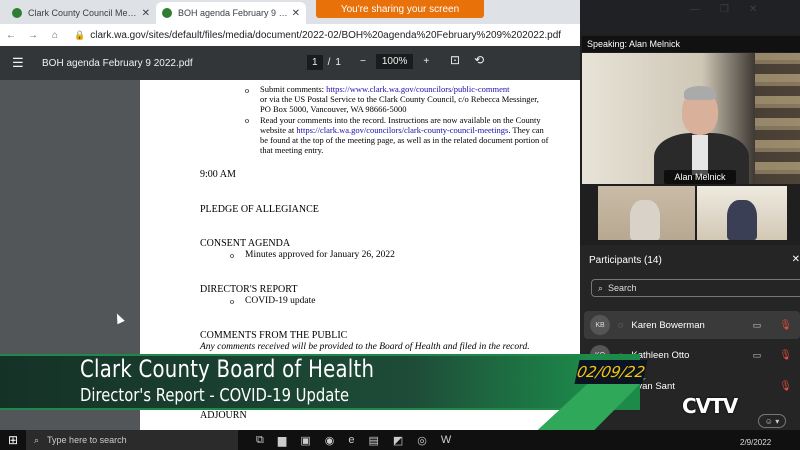 The height and width of the screenshot is (450, 800). I want to click on comments-heading: COMMENTS FROM THE PUBLIC, so click(274, 335).